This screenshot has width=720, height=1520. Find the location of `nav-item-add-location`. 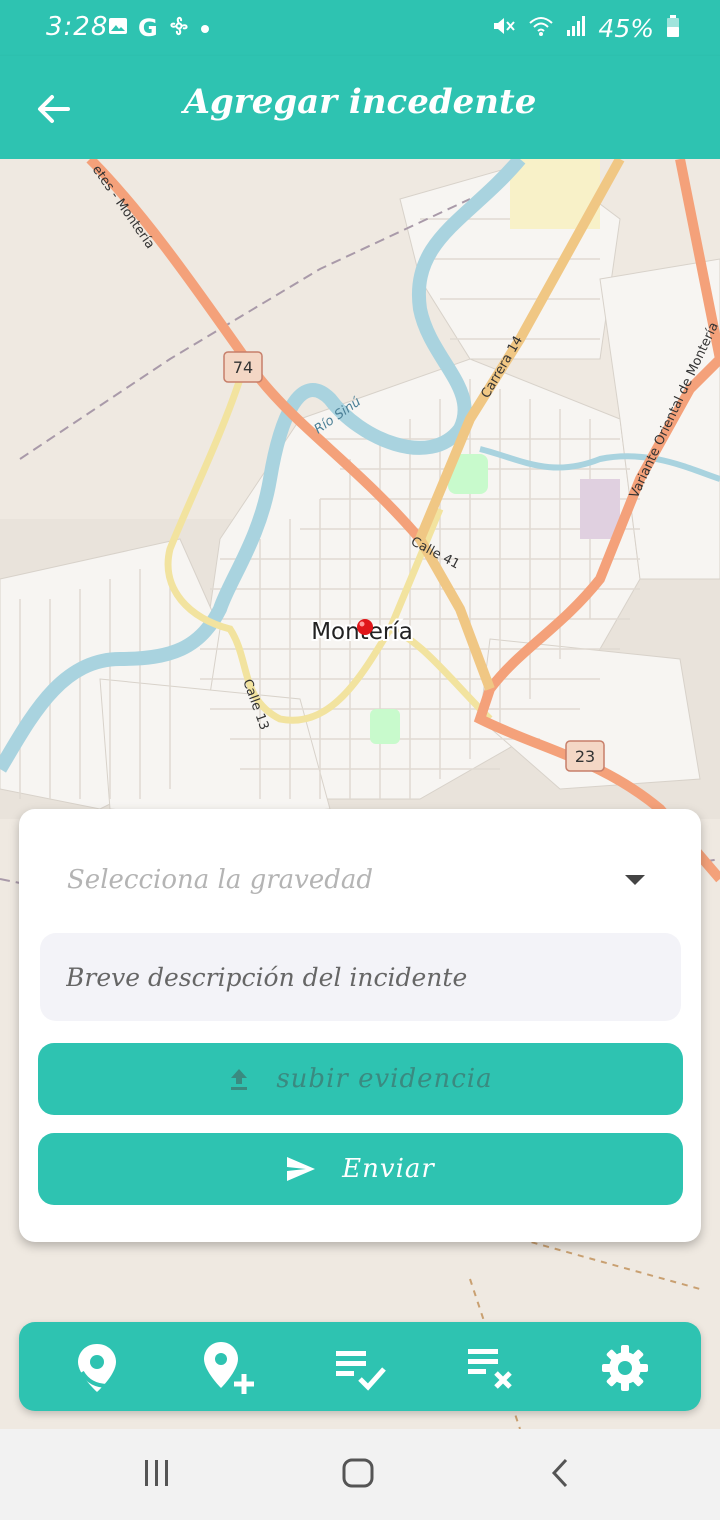

nav-item-add-location is located at coordinates (229, 1368).